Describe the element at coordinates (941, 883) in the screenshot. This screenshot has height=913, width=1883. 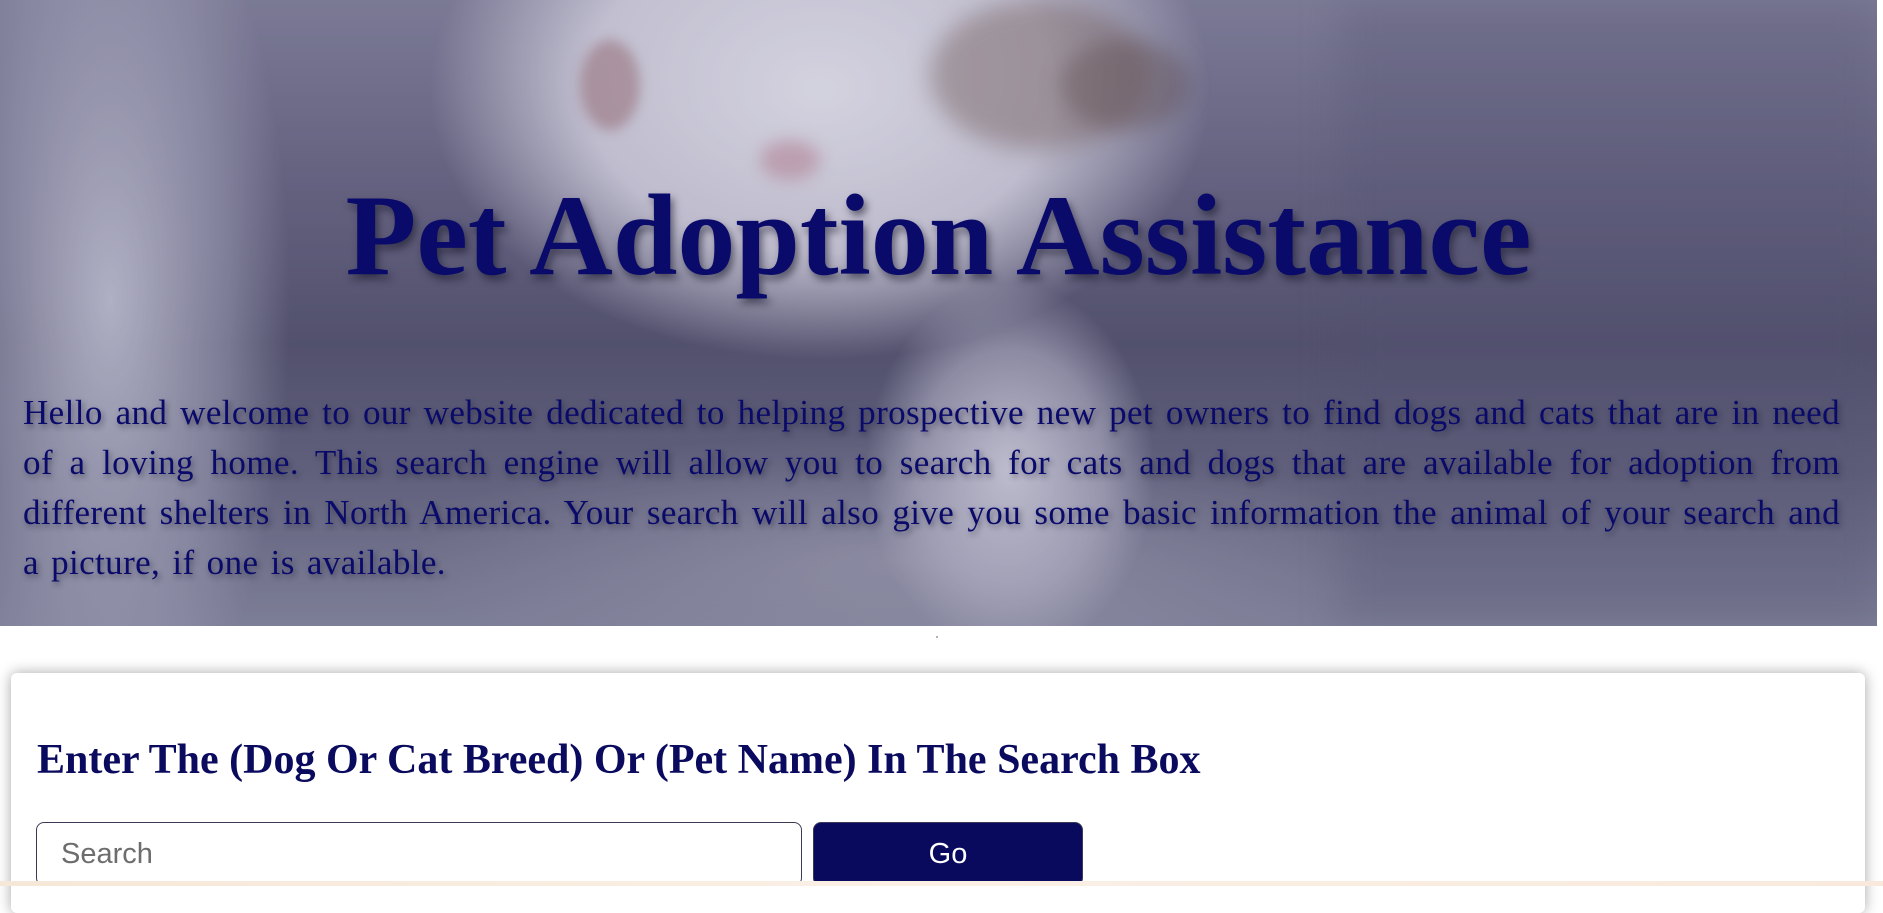
I see `bottom-edge` at that location.